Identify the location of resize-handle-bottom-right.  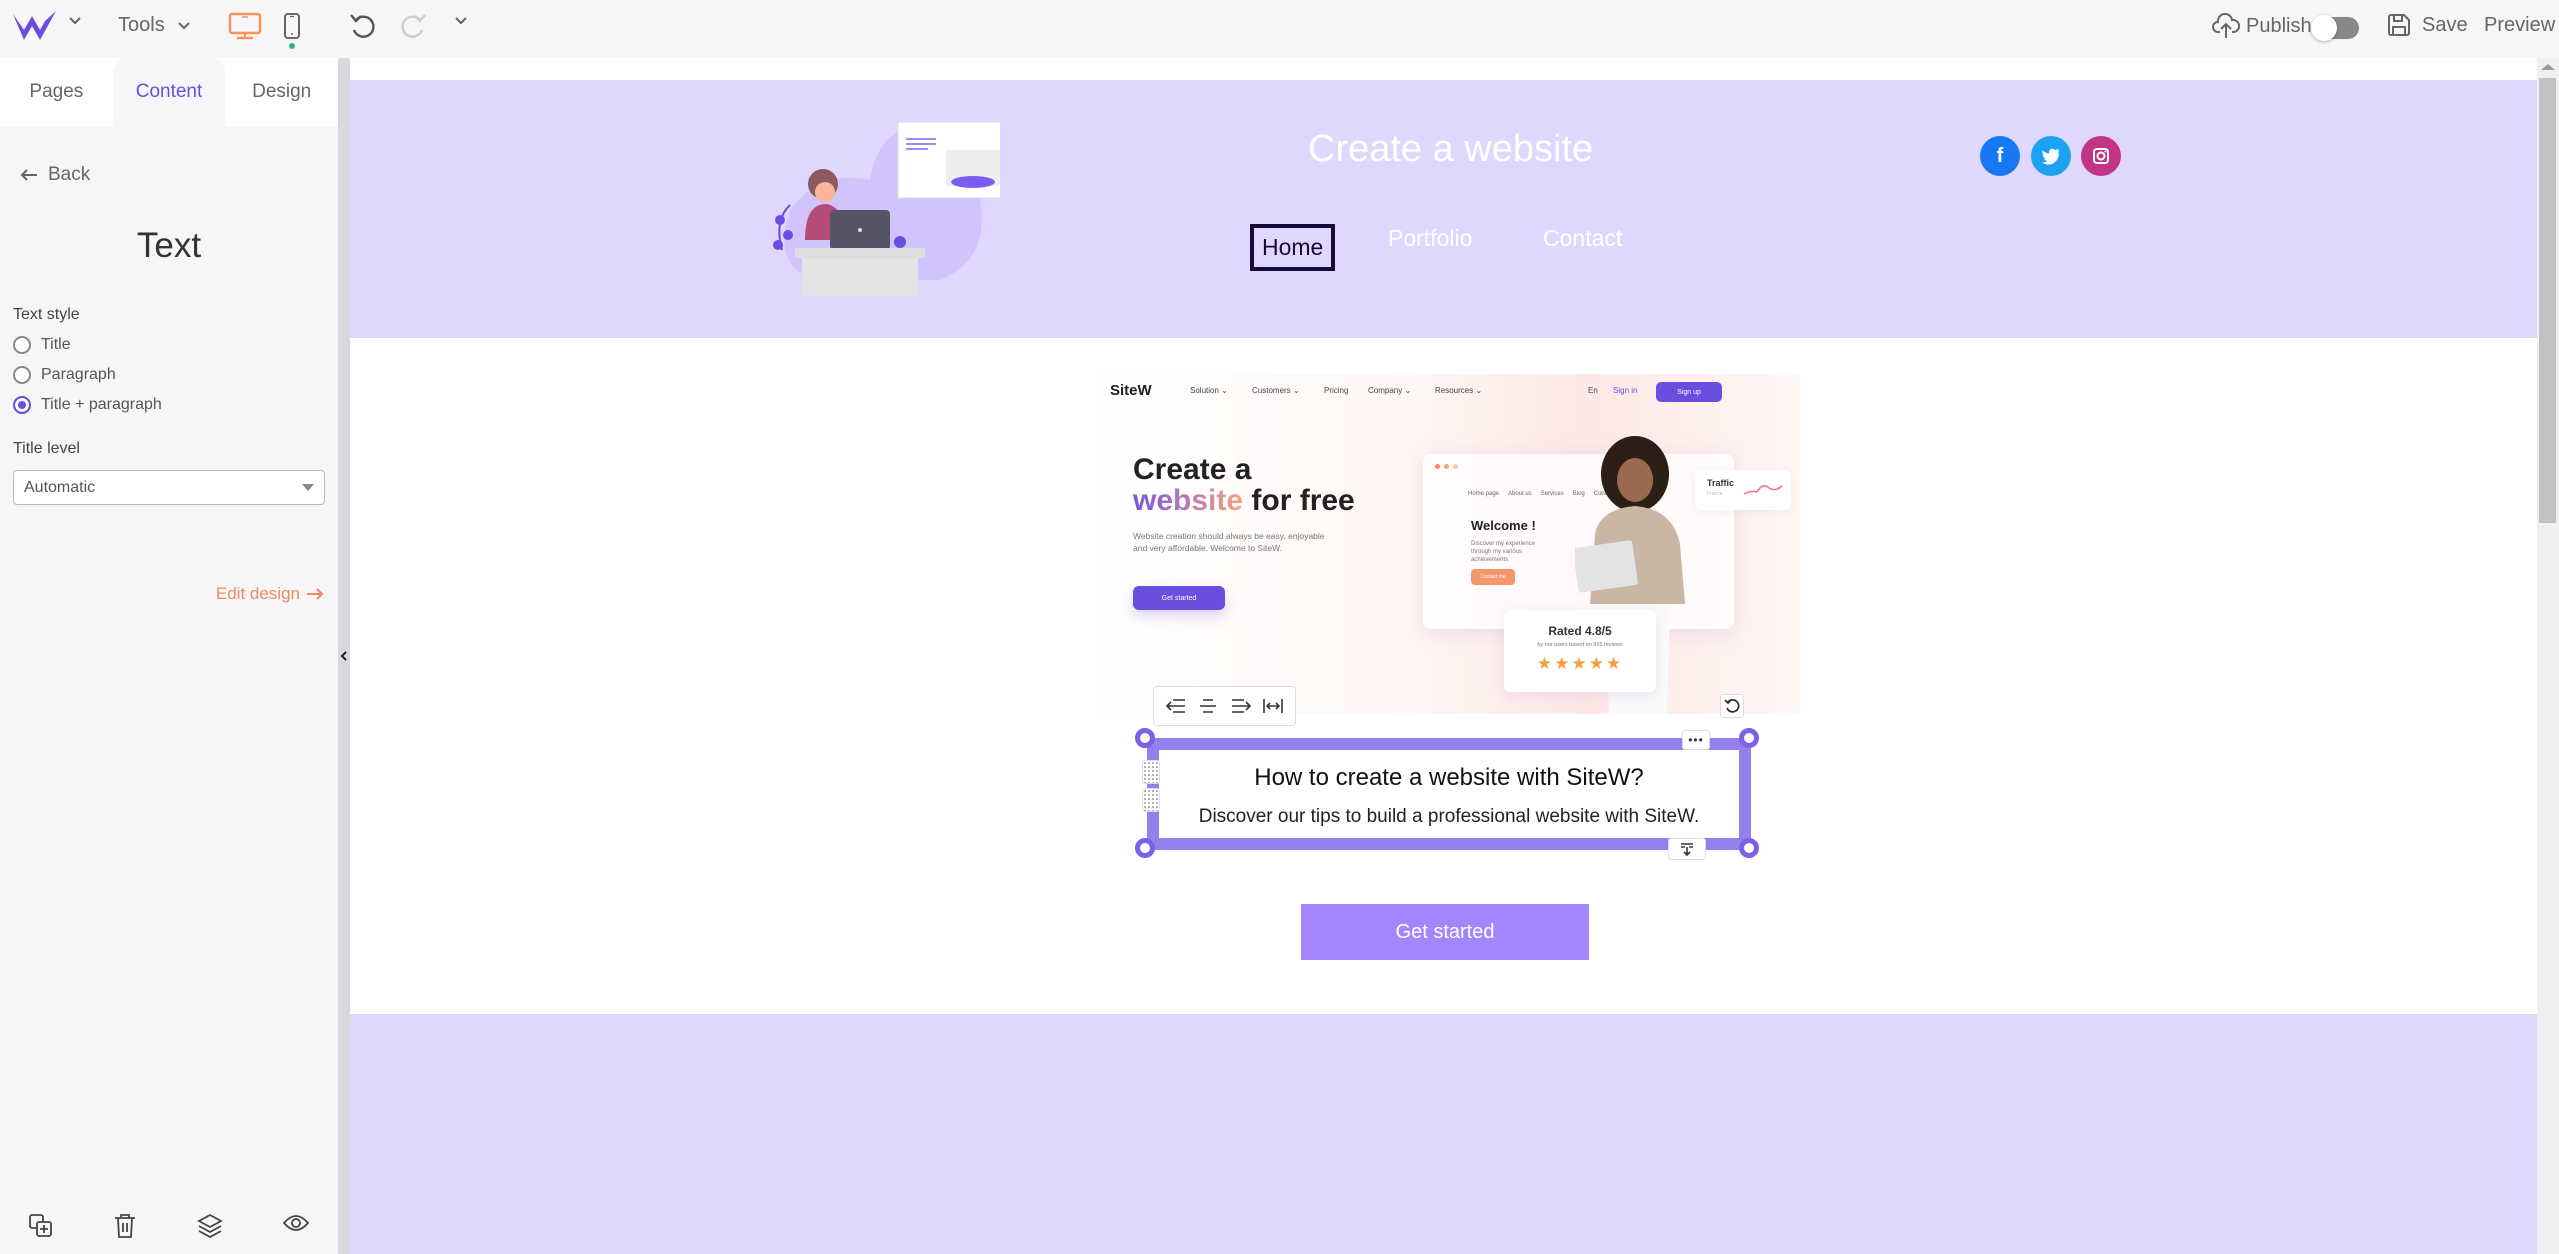
(1749, 848).